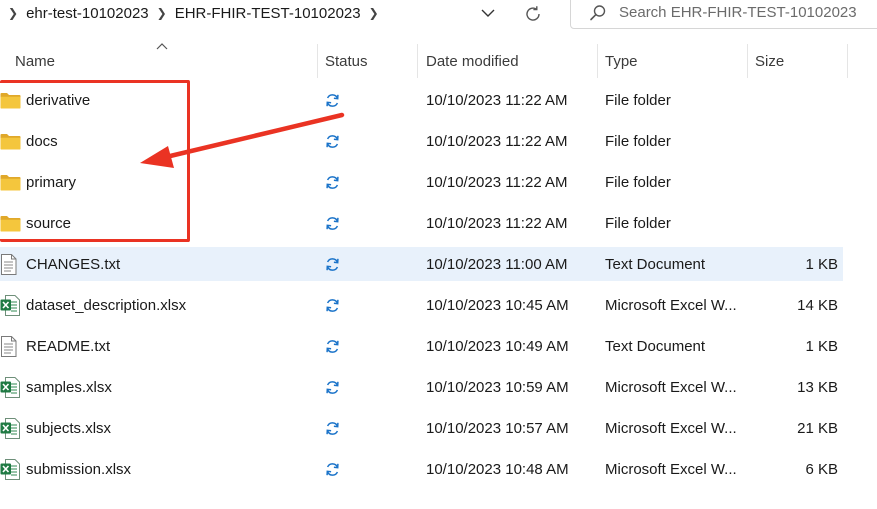 This screenshot has height=509, width=877. What do you see at coordinates (800, 61) in the screenshot?
I see `column-header-size: Size` at bounding box center [800, 61].